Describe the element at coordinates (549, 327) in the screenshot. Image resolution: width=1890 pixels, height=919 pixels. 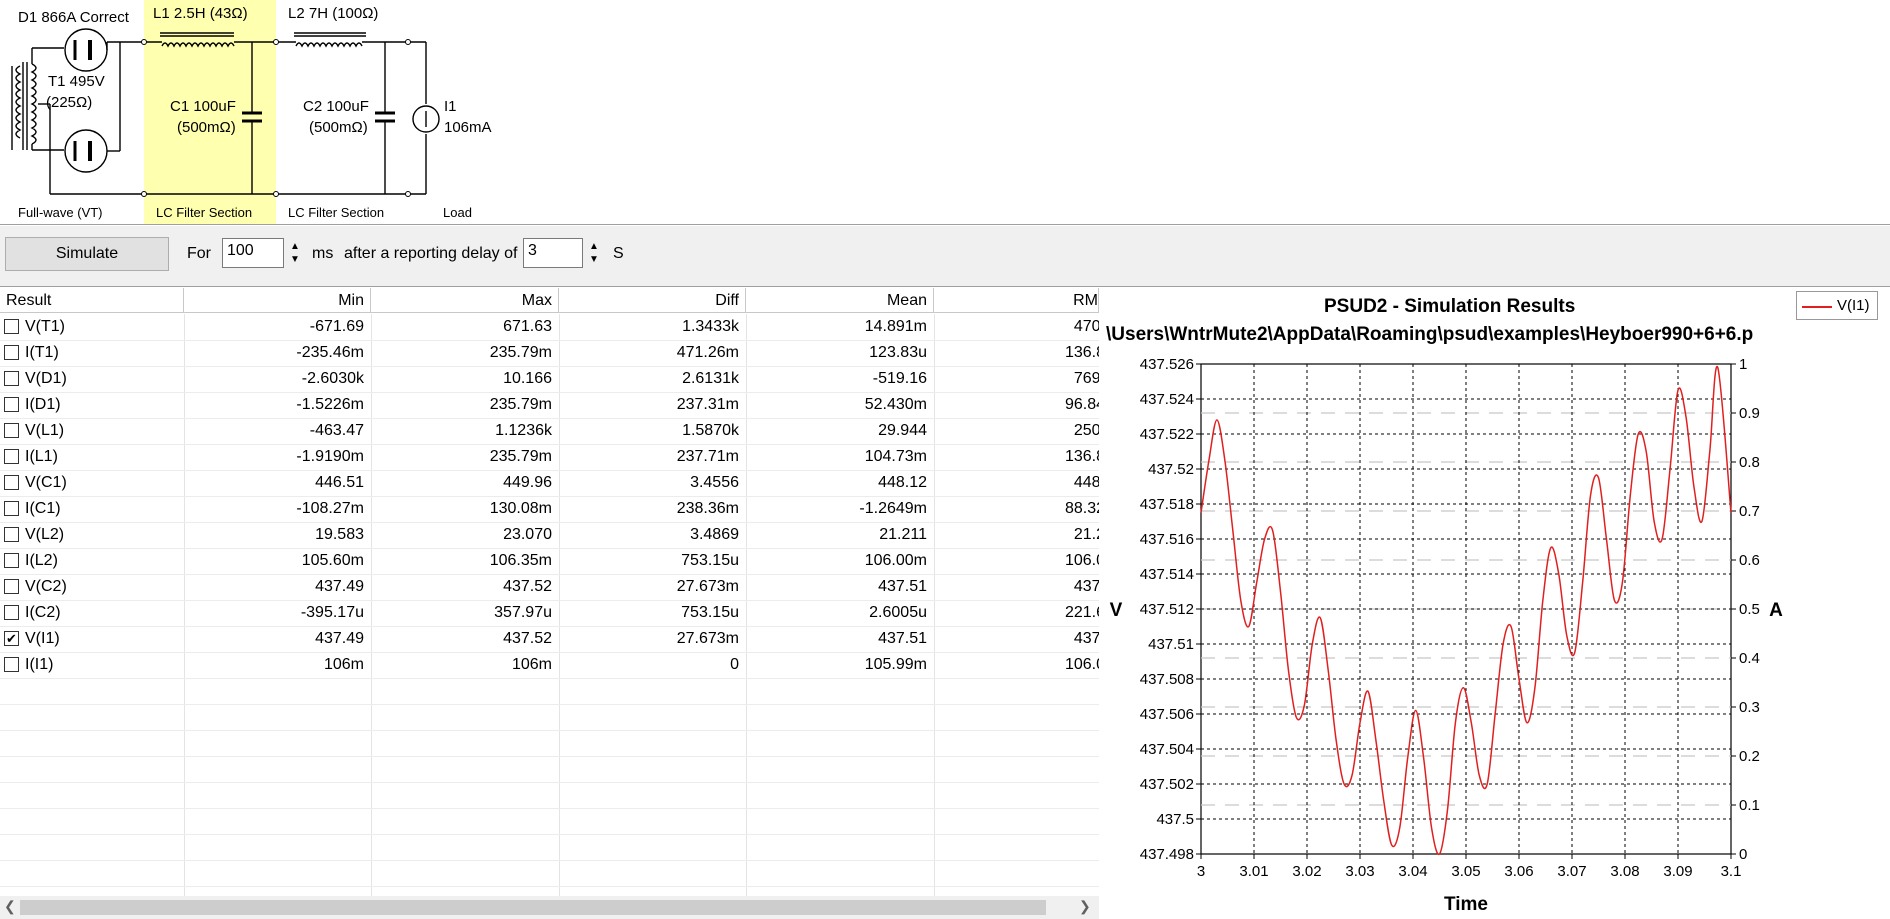
I see `table-row: V(T1) -671.69 671.63 1.3433k 14.891m 470.` at that location.